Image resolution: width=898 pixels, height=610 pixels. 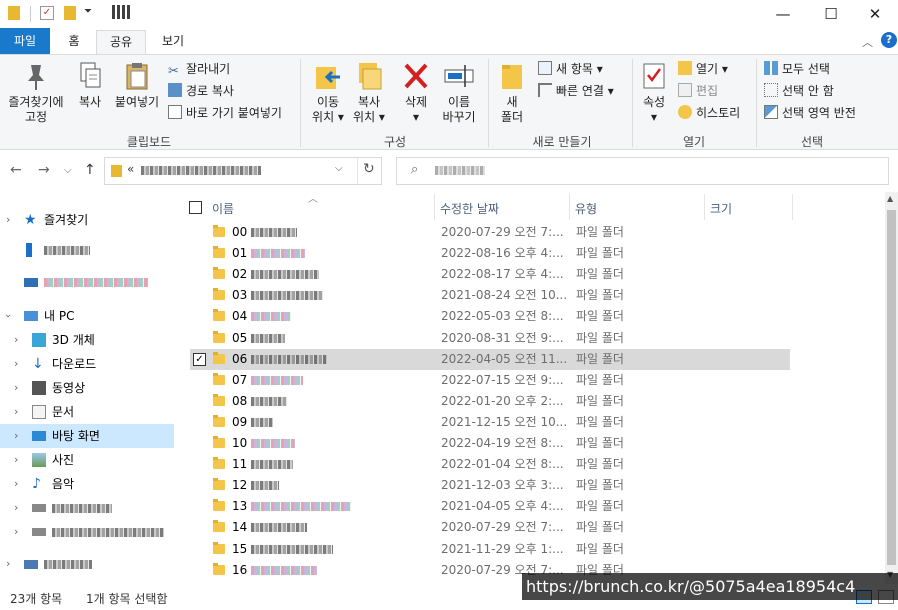 I want to click on nav-item-3d-objects: › 3D 개체, so click(x=87, y=340).